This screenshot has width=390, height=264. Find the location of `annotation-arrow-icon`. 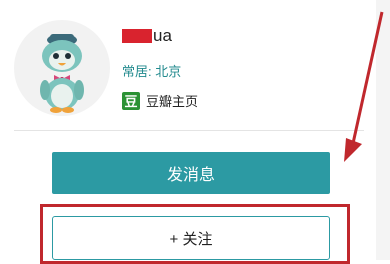

annotation-arrow-icon is located at coordinates (364, 86).